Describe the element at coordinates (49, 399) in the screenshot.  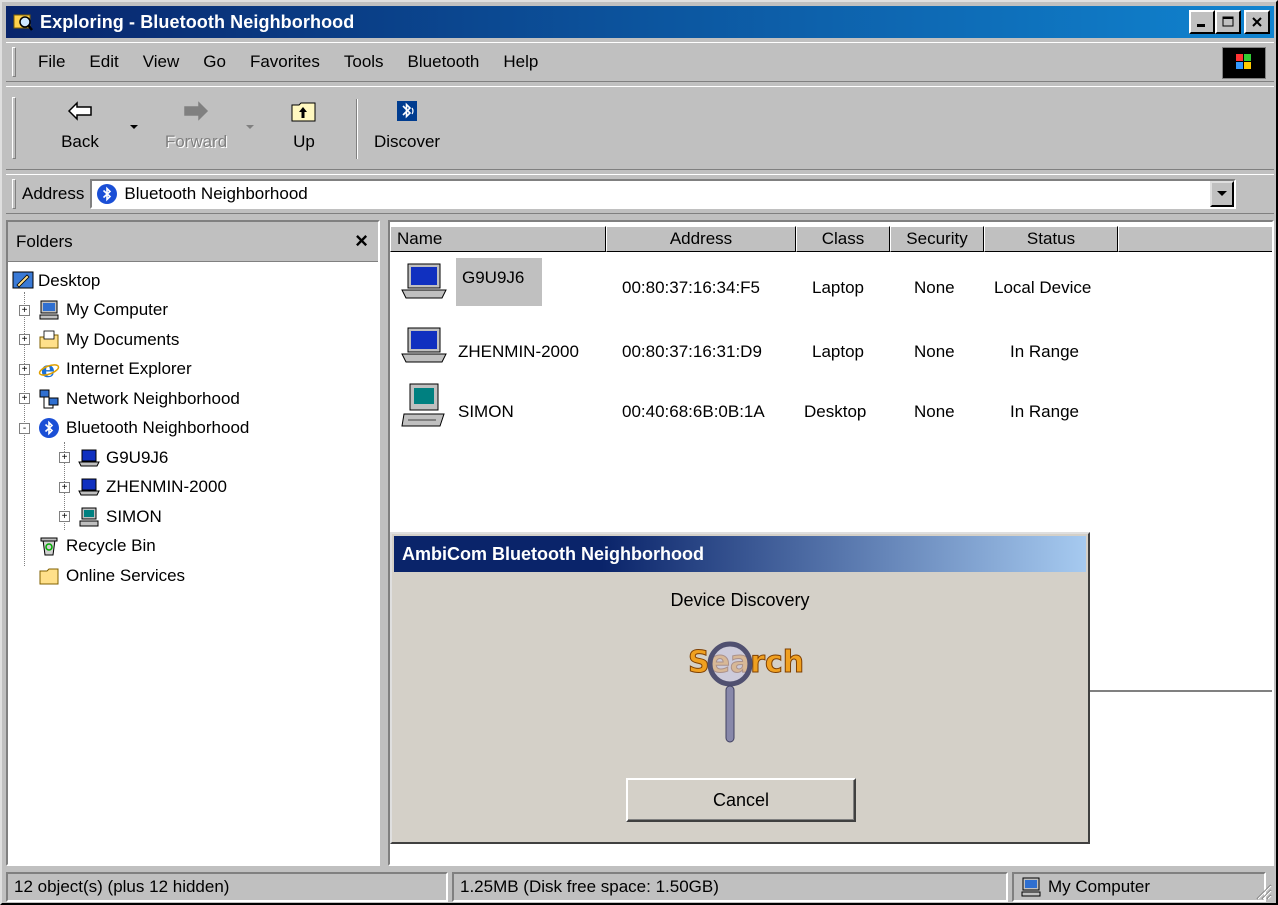
I see `network-icon` at that location.